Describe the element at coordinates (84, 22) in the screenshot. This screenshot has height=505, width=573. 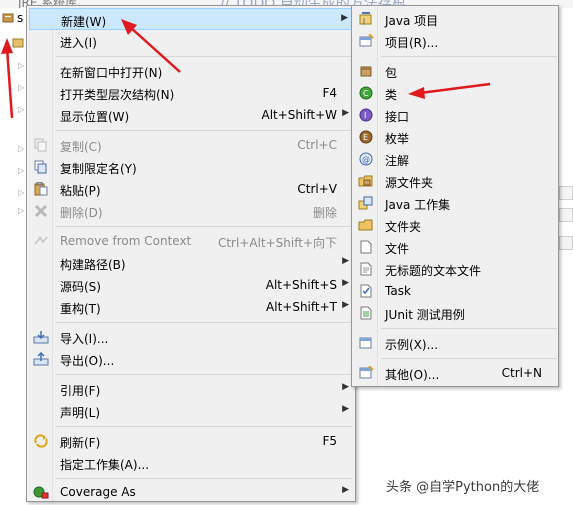
I see `menu-item-label: 新建(W)` at that location.